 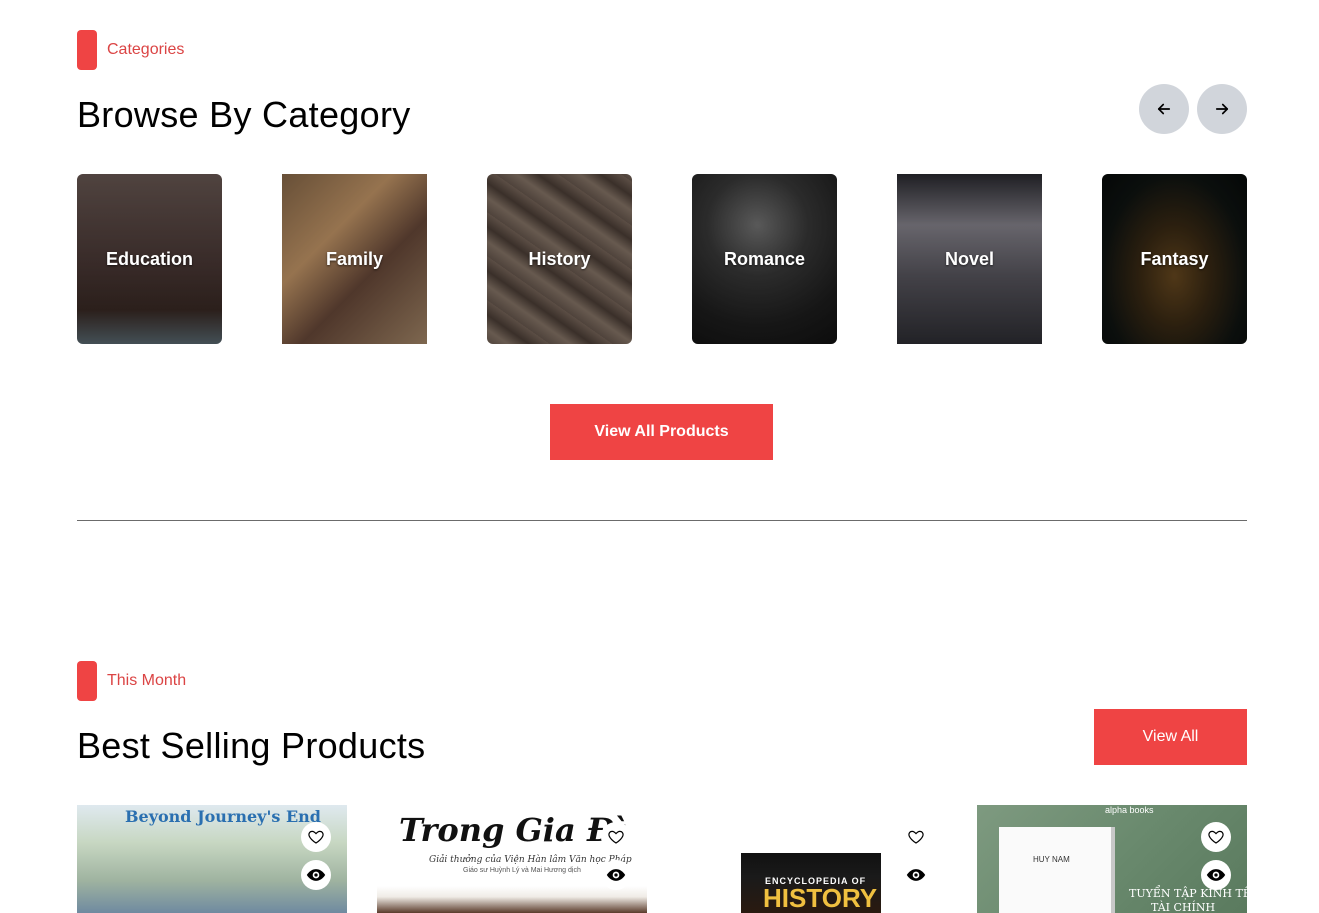 What do you see at coordinates (212, 859) in the screenshot?
I see `product-card: Beyond Journey's End` at bounding box center [212, 859].